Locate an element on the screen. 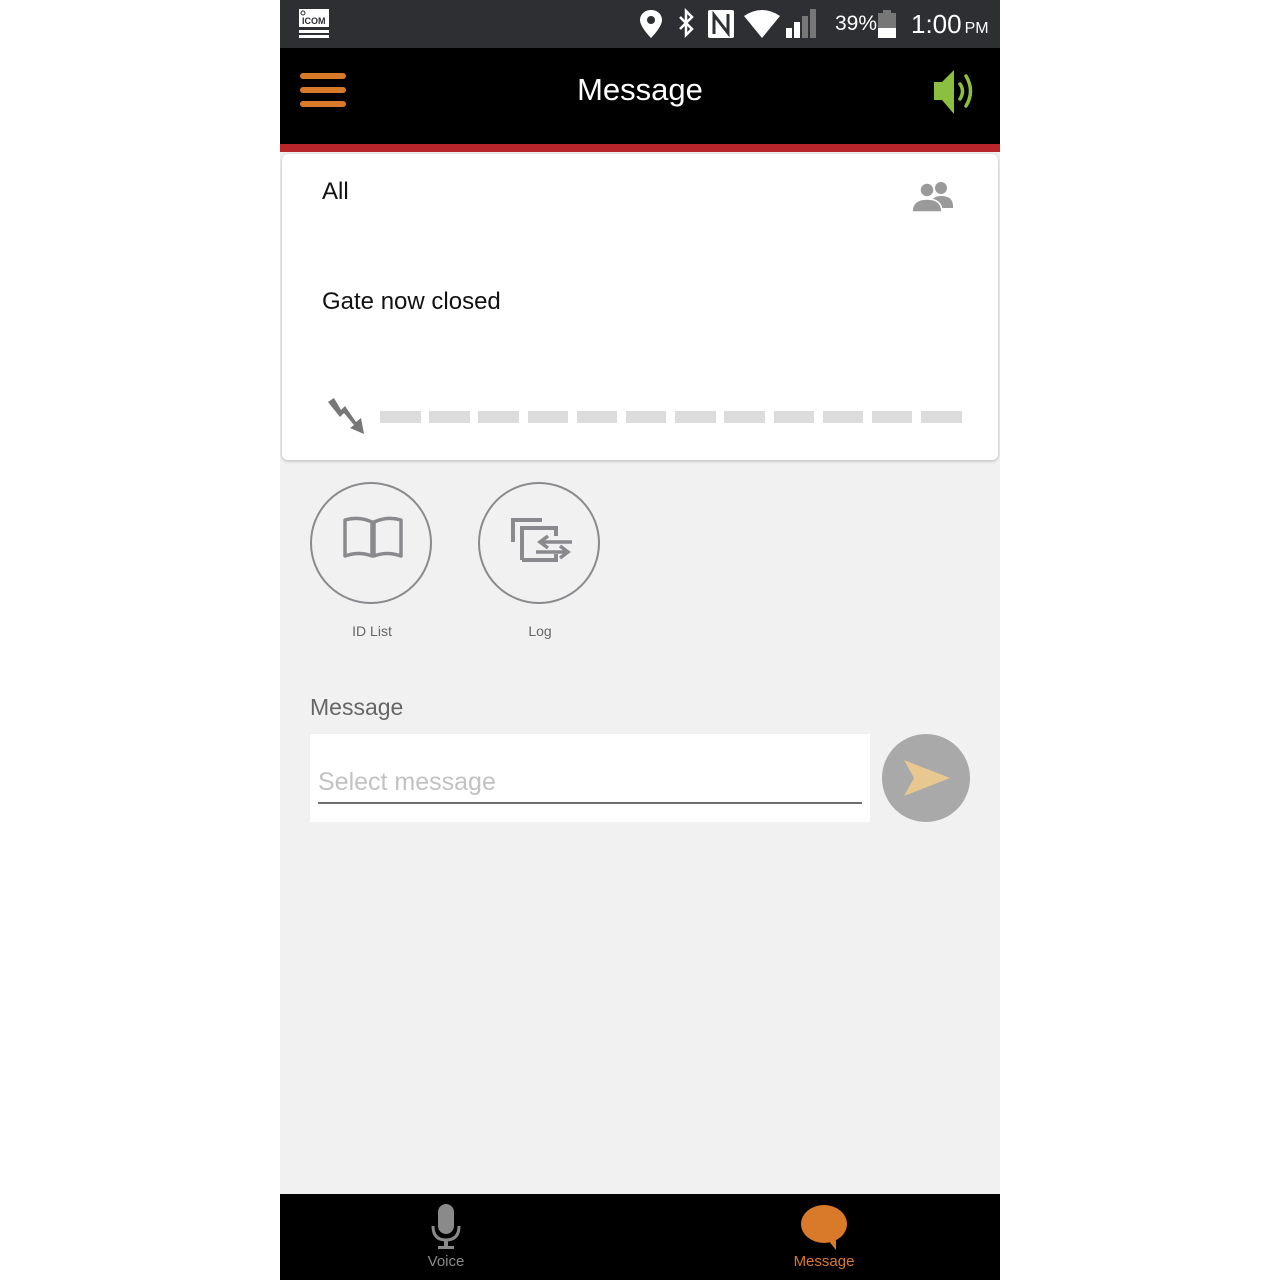 This screenshot has width=1280, height=1280. speaker-on-icon is located at coordinates (955, 92).